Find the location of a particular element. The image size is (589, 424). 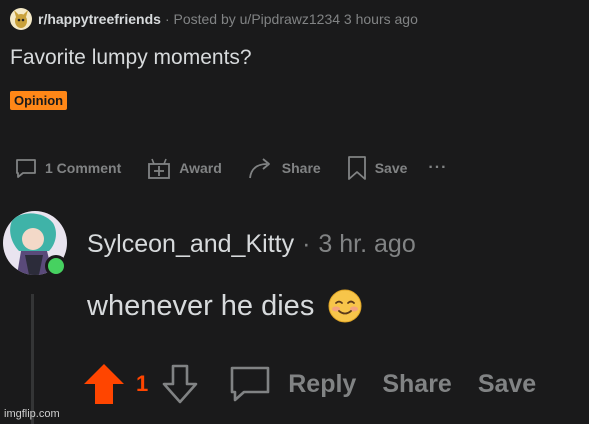

comments-button: 1 Comment is located at coordinates (67, 168).